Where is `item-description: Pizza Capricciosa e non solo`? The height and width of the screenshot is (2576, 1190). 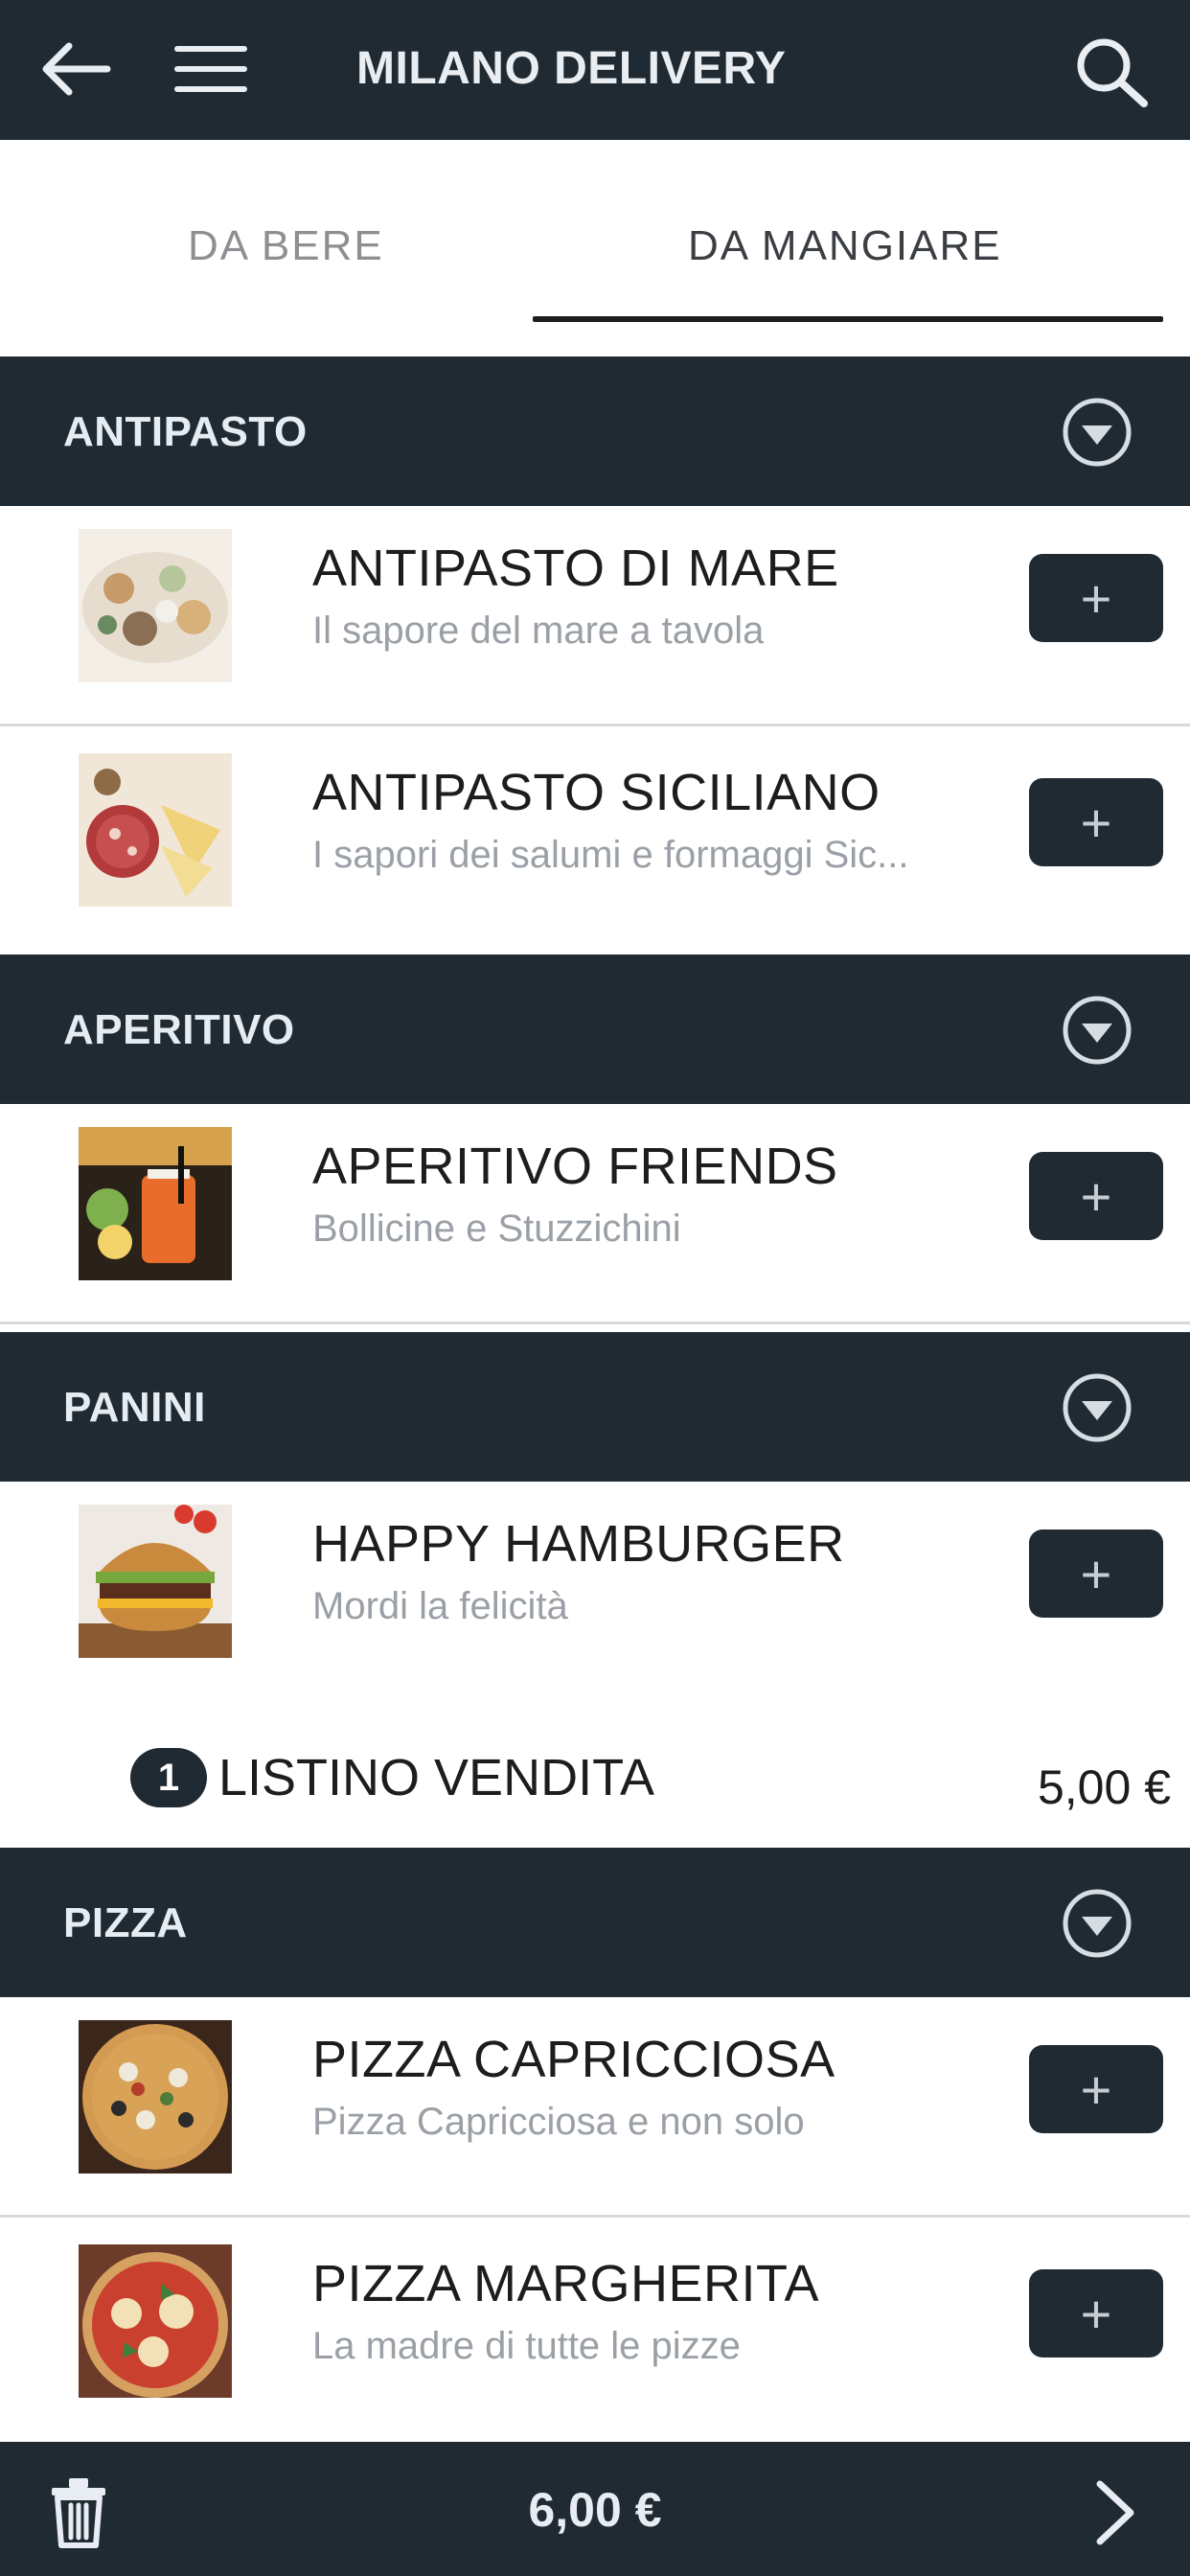
item-description: Pizza Capricciosa e non solo is located at coordinates (559, 2122).